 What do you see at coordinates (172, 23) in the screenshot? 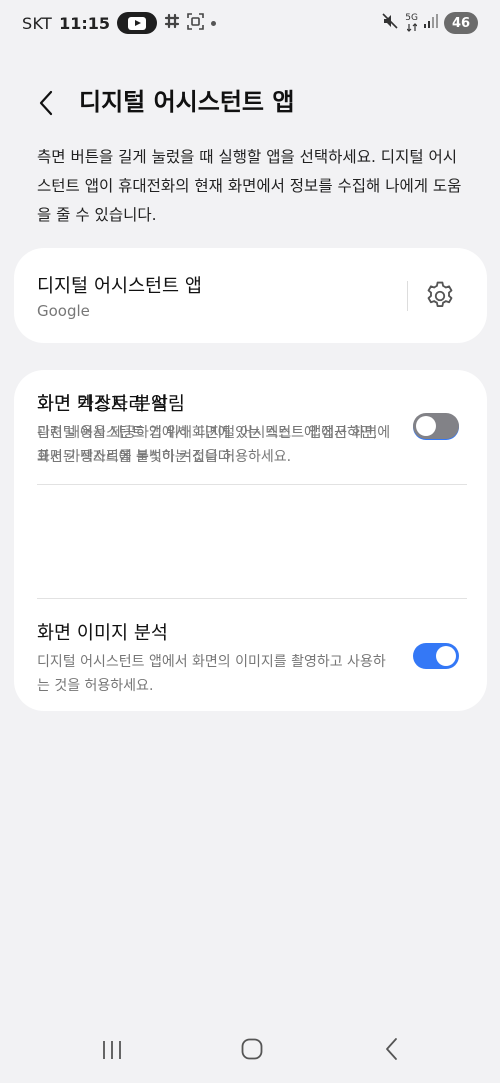
I see `slack-icon` at bounding box center [172, 23].